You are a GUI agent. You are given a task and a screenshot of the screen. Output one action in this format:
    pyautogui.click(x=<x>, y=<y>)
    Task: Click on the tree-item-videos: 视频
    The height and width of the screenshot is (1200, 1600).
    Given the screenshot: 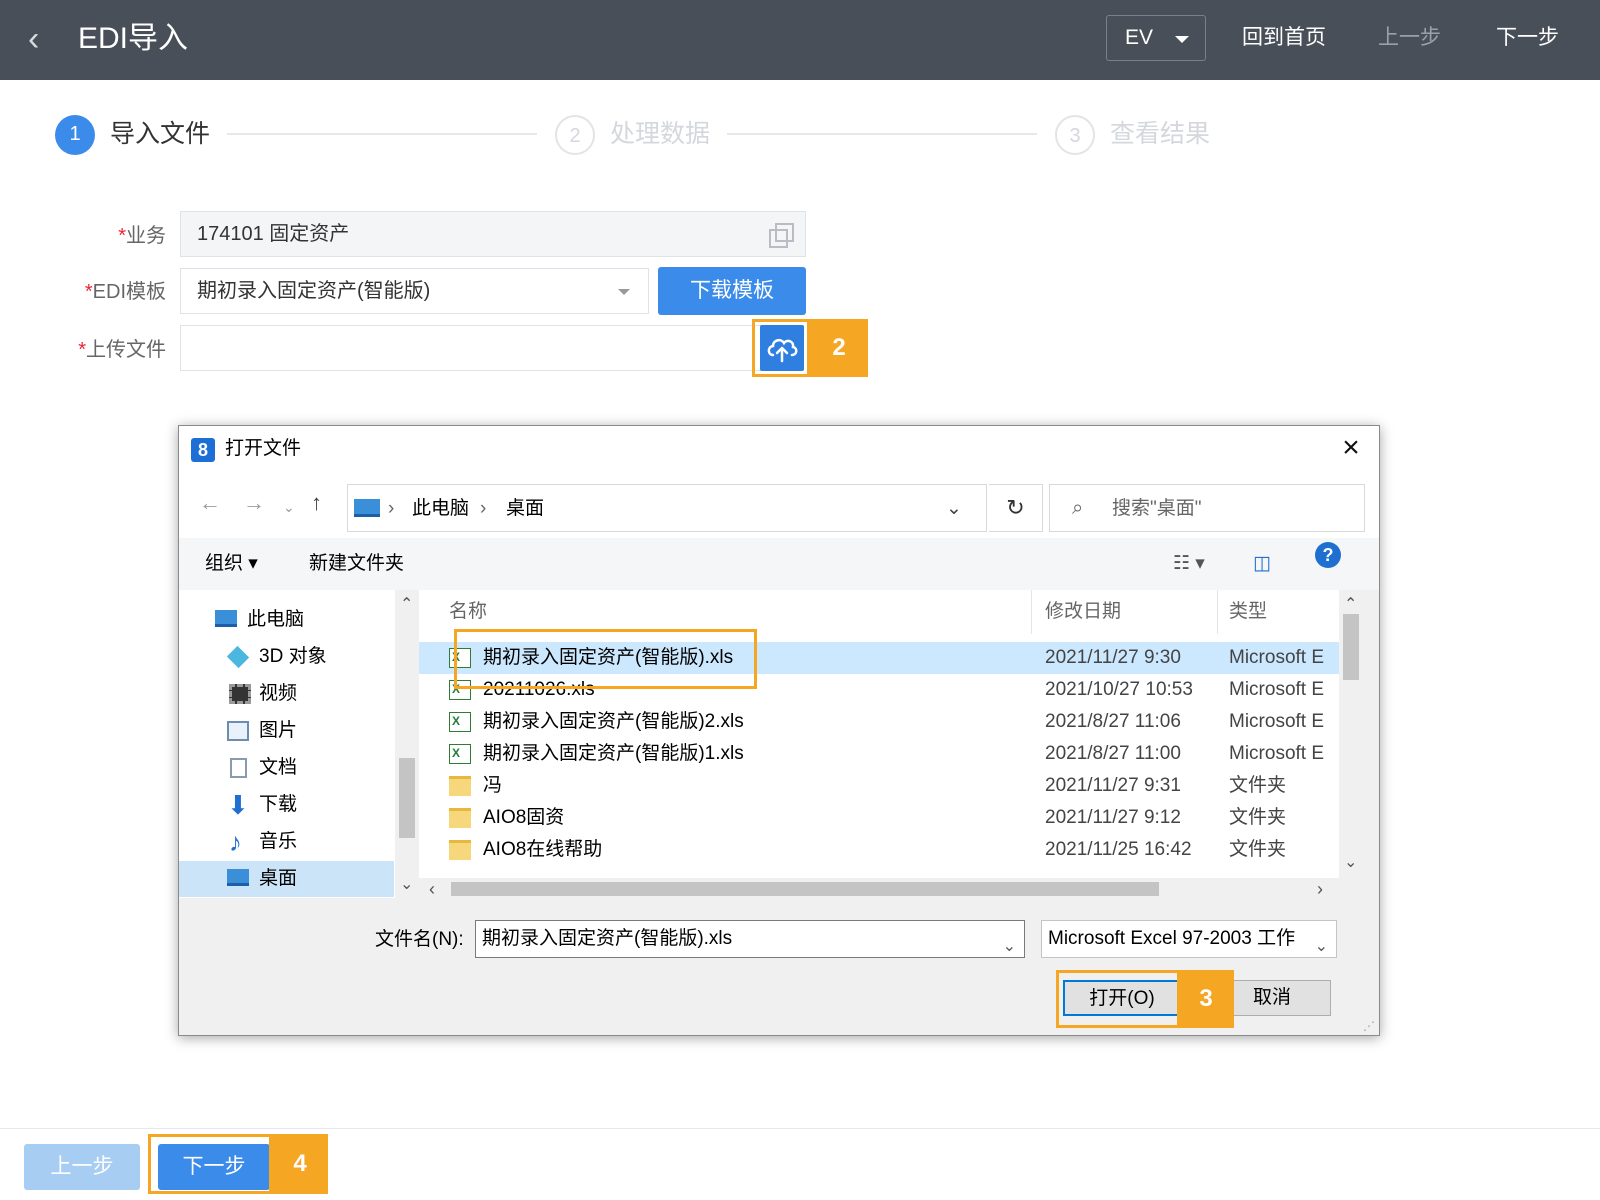 What is the action you would take?
    pyautogui.click(x=286, y=694)
    